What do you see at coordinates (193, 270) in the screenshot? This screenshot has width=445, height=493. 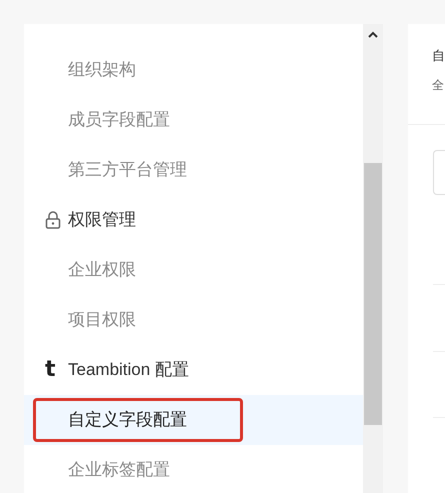 I see `sidebar-item: 企业权限` at bounding box center [193, 270].